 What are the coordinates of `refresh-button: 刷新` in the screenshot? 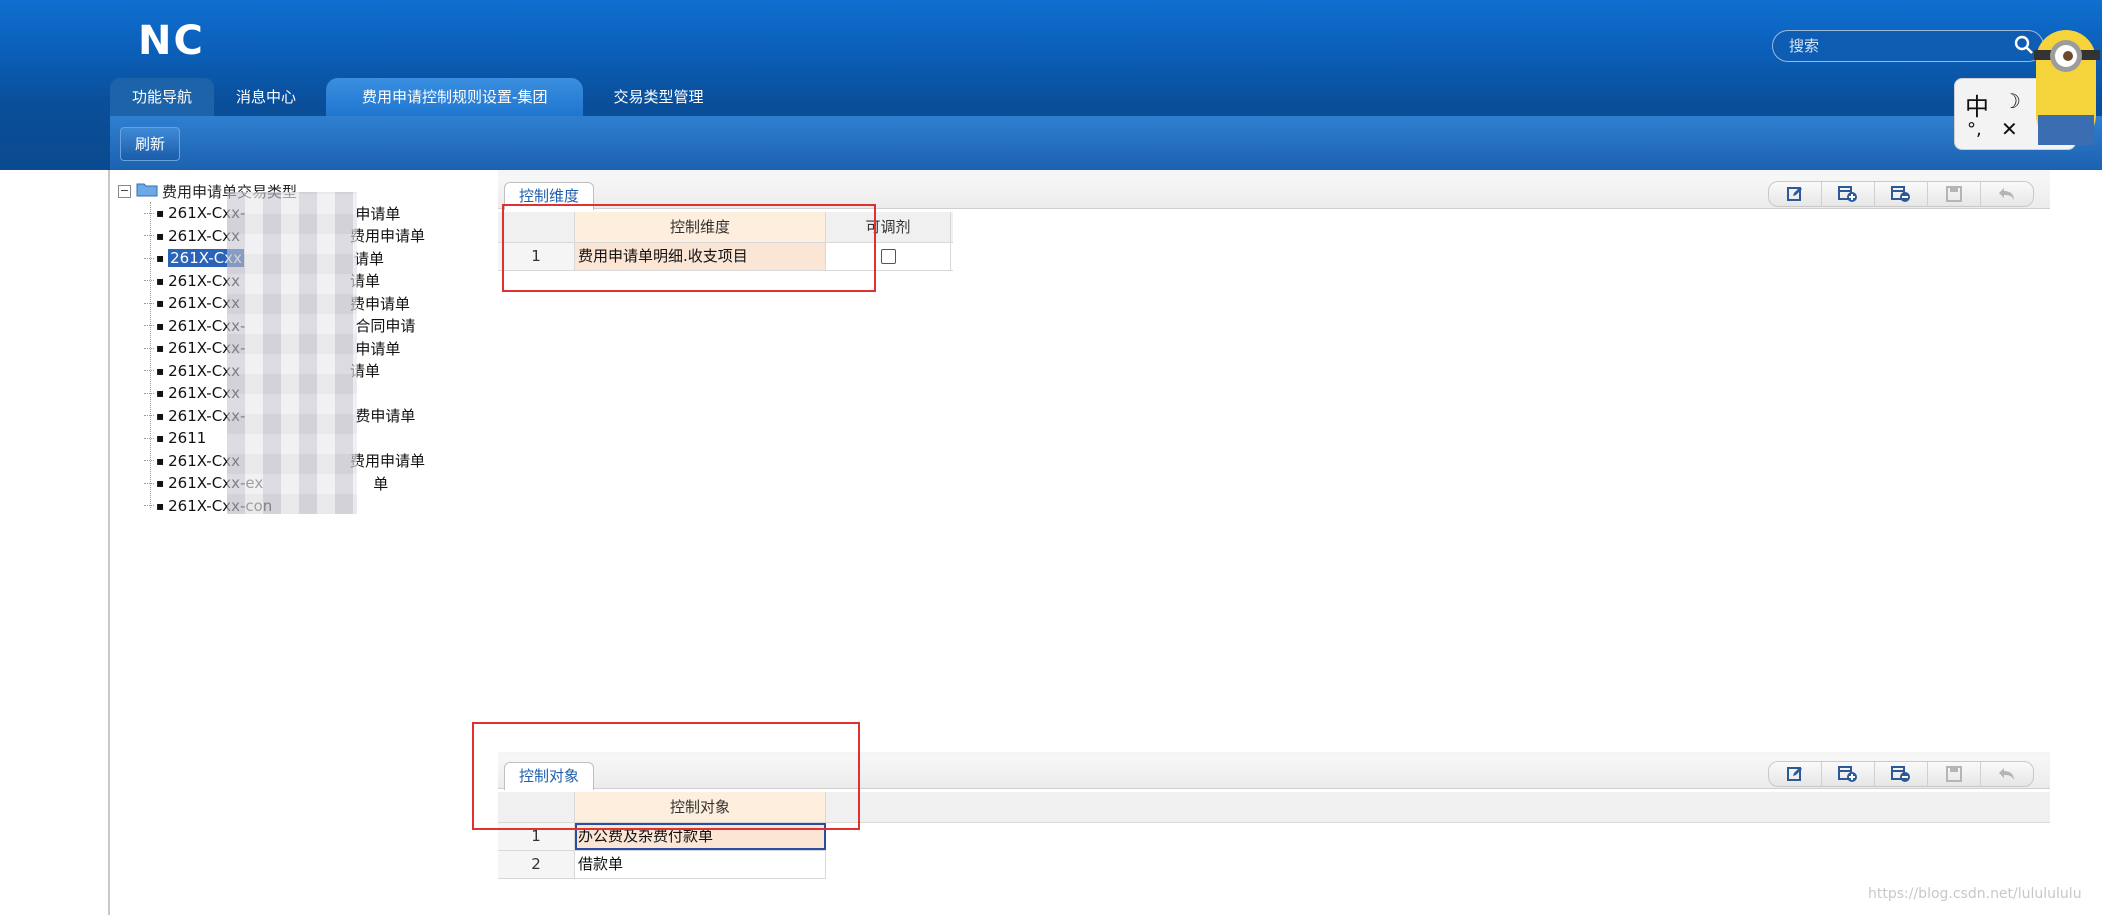 It's located at (150, 144).